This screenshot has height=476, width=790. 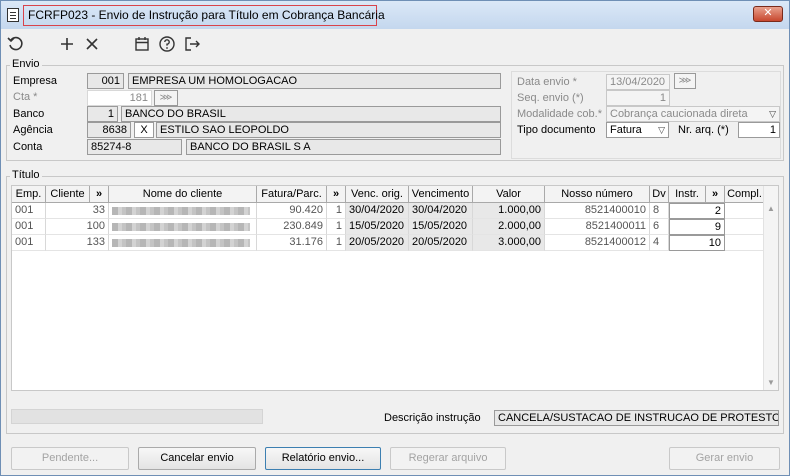 What do you see at coordinates (509, 227) in the screenshot?
I see `cell-valor: 2.000,00` at bounding box center [509, 227].